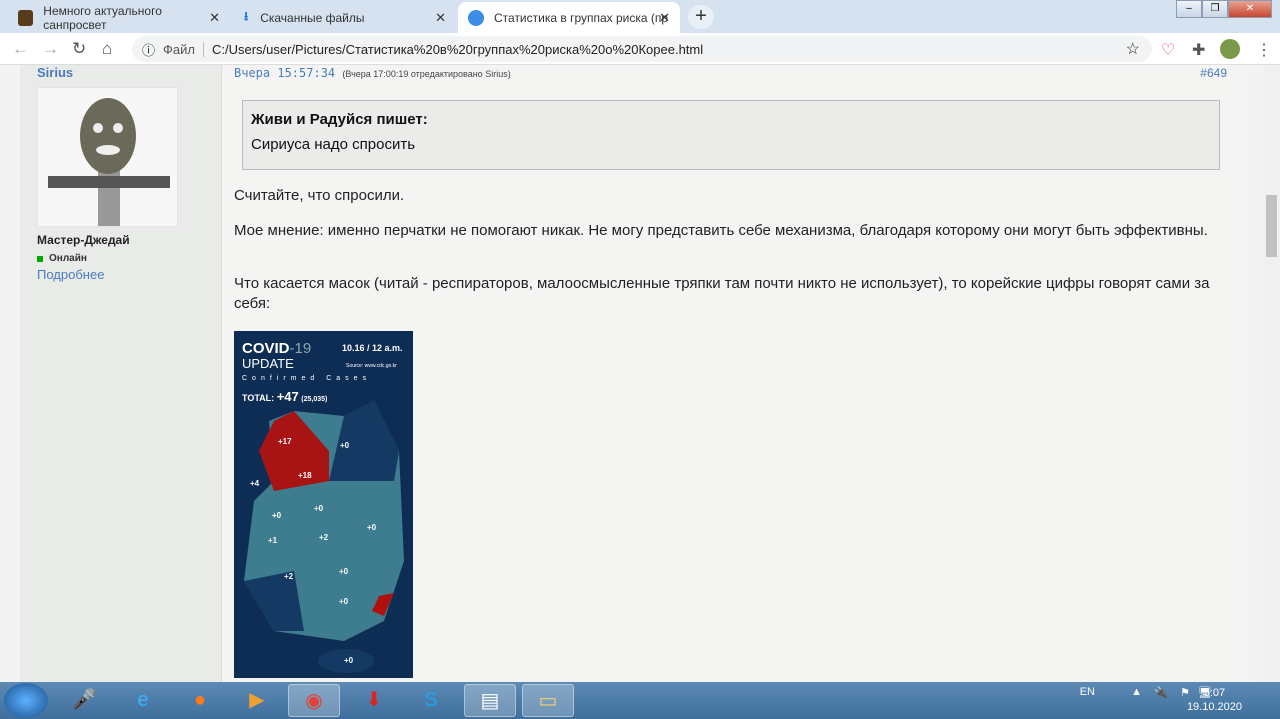 The height and width of the screenshot is (719, 1280). What do you see at coordinates (324, 537) in the screenshot?
I see `korea-map` at bounding box center [324, 537].